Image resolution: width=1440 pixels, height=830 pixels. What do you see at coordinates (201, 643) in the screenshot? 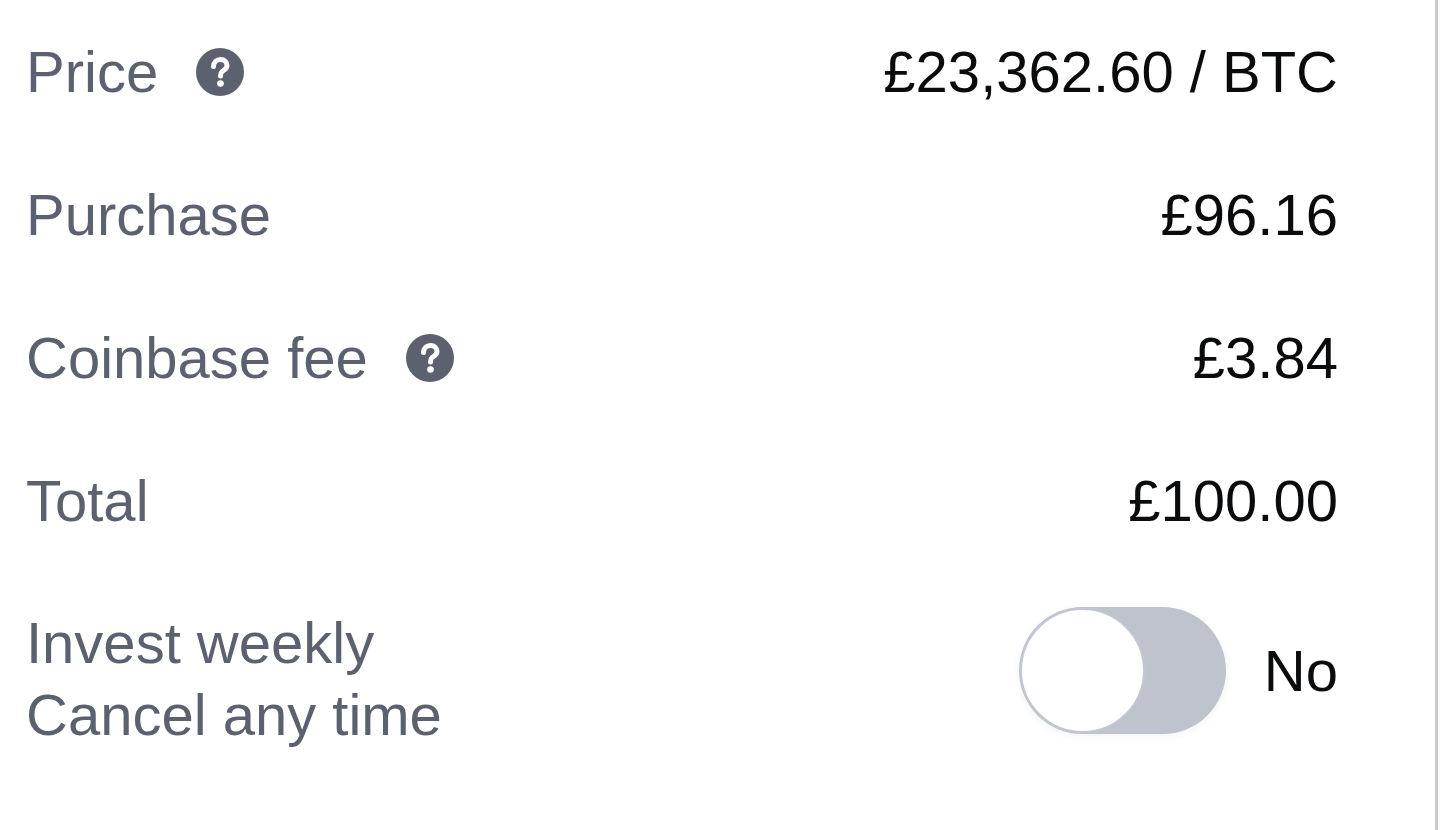
I see `invest-label: Invest weekly` at bounding box center [201, 643].